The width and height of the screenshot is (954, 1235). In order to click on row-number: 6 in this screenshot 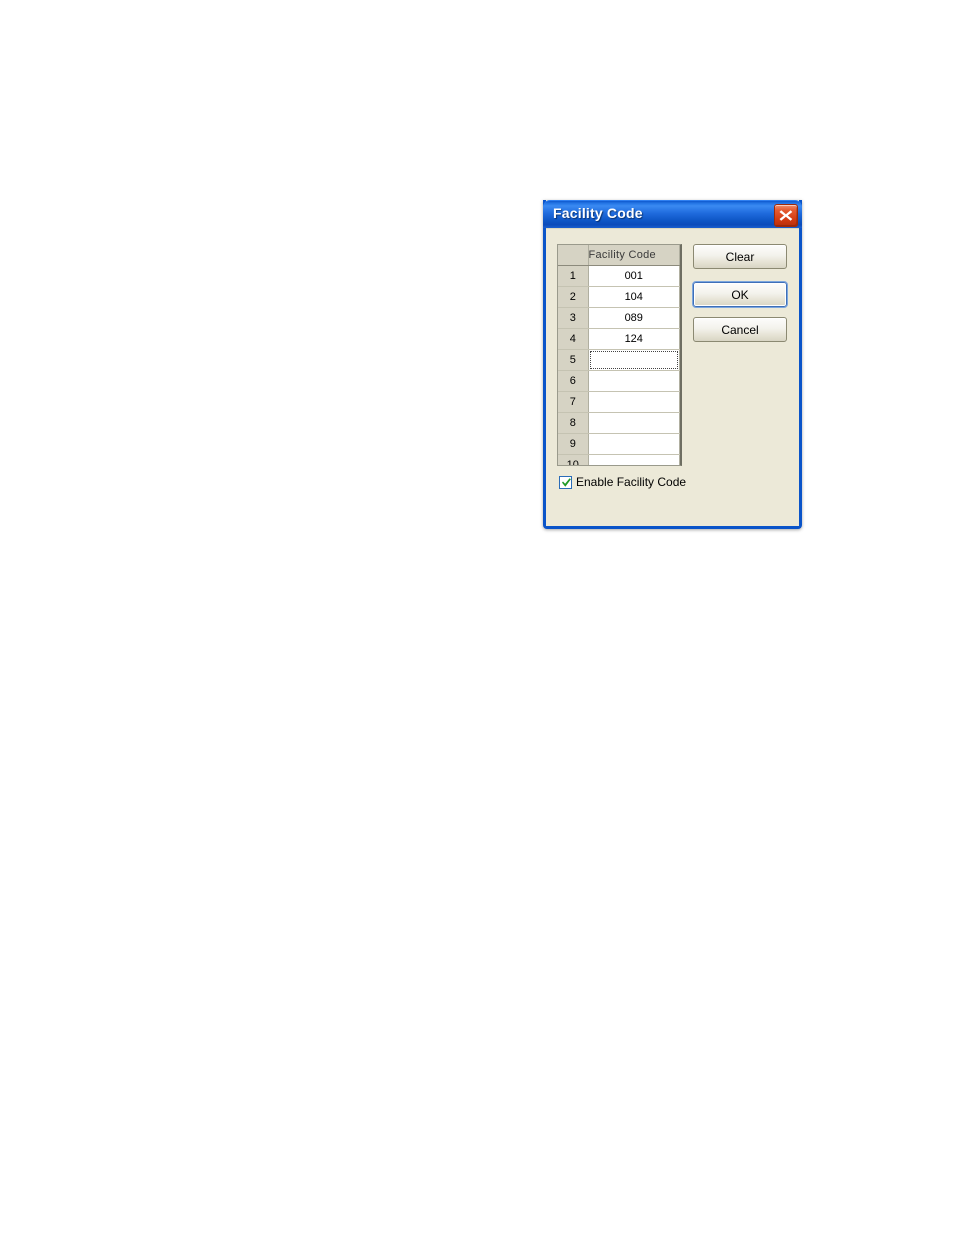, I will do `click(573, 381)`.